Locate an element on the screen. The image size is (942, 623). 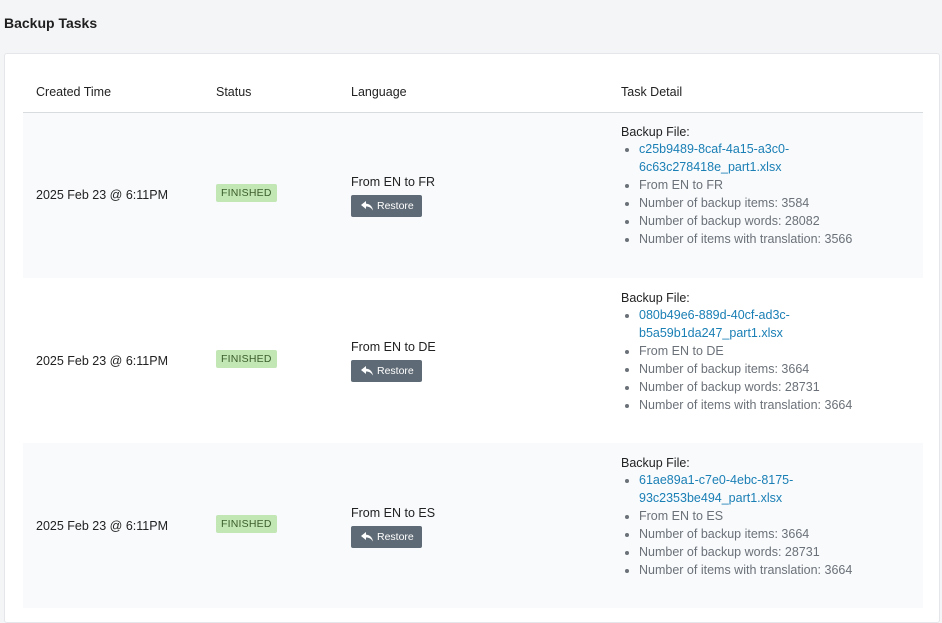
header-created-time: Created Time is located at coordinates (74, 92).